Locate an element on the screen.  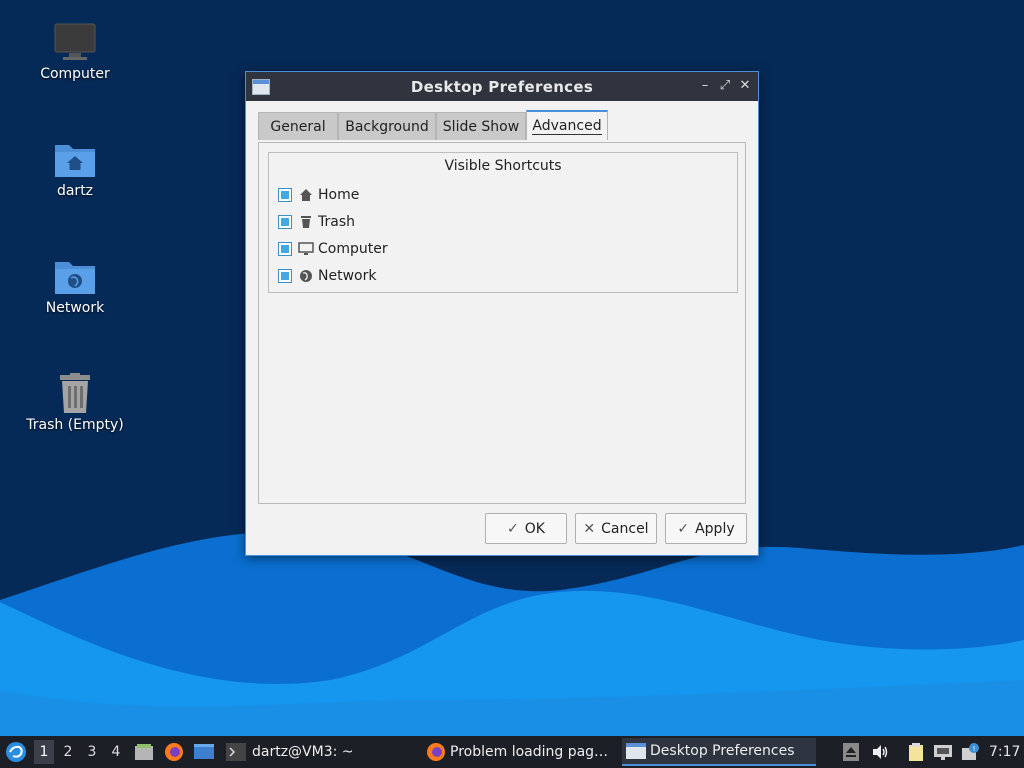
apply-label: Apply is located at coordinates (715, 528).